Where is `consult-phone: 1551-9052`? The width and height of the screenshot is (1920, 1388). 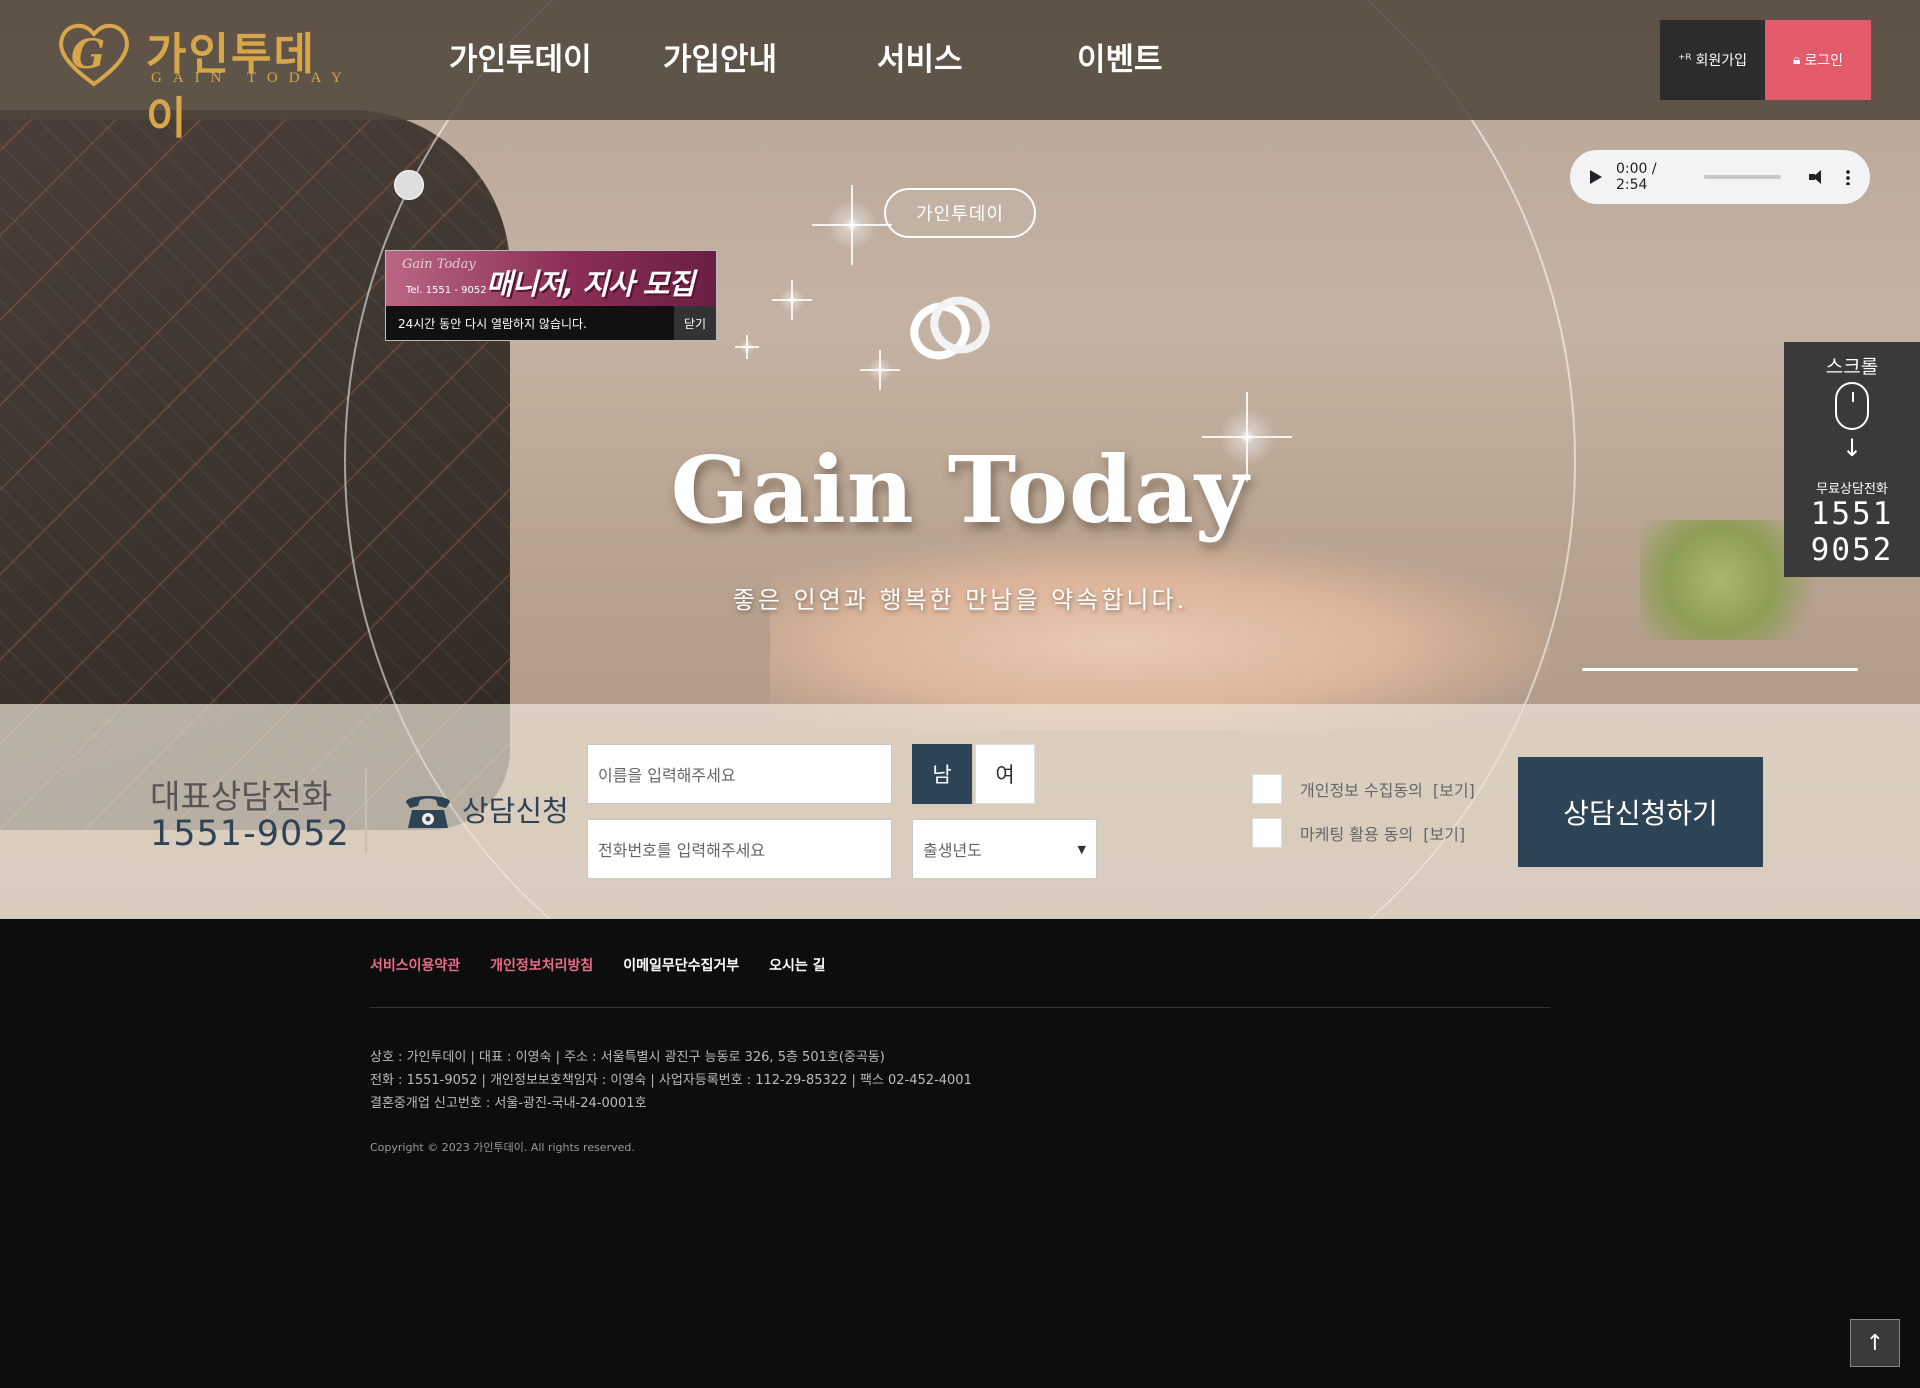
consult-phone: 1551-9052 is located at coordinates (250, 834).